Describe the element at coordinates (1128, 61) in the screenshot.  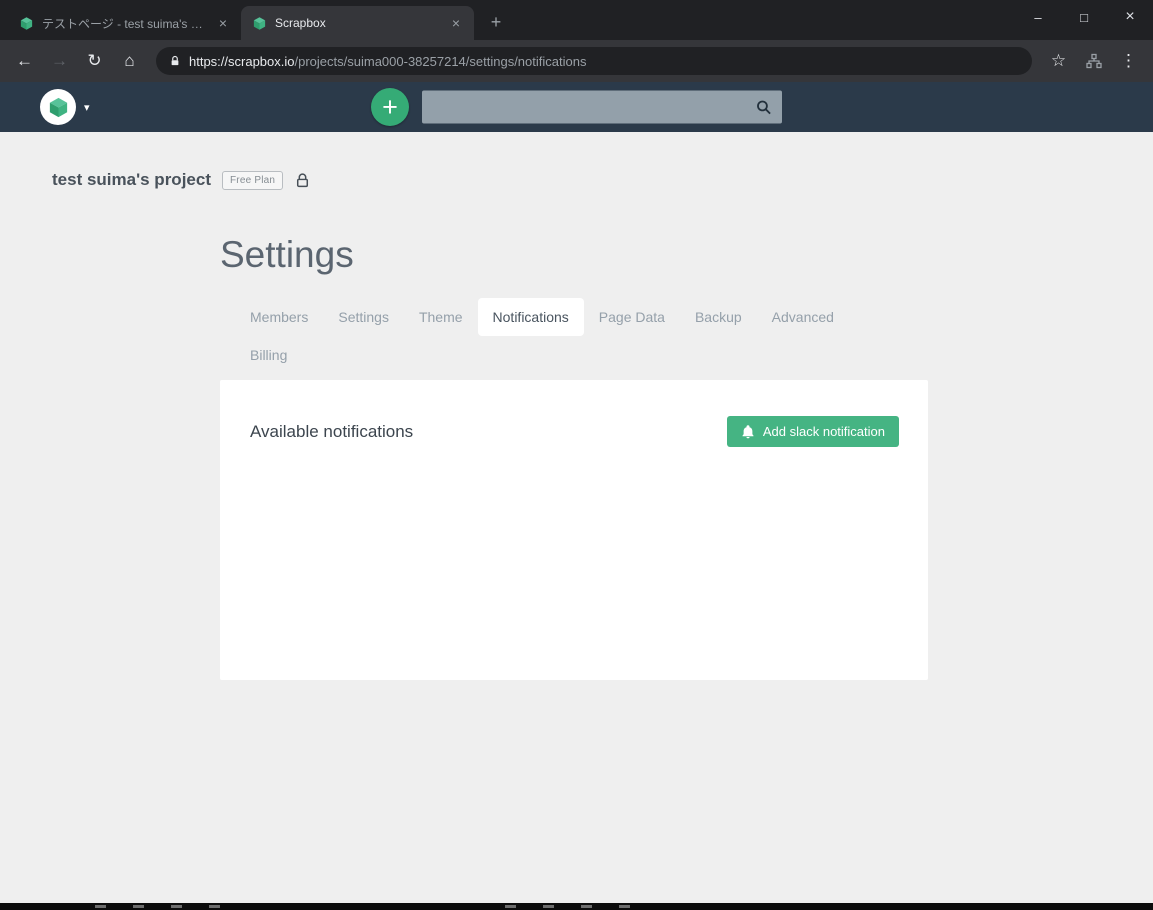
I see `browser-menu-icon: ⋮` at that location.